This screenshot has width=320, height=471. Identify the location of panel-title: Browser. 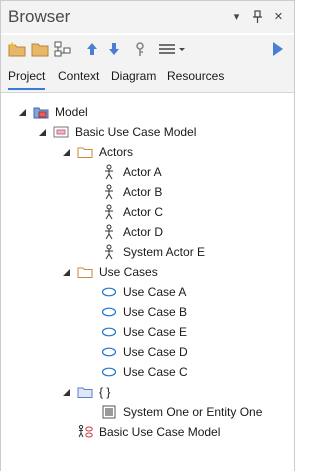
(39, 16).